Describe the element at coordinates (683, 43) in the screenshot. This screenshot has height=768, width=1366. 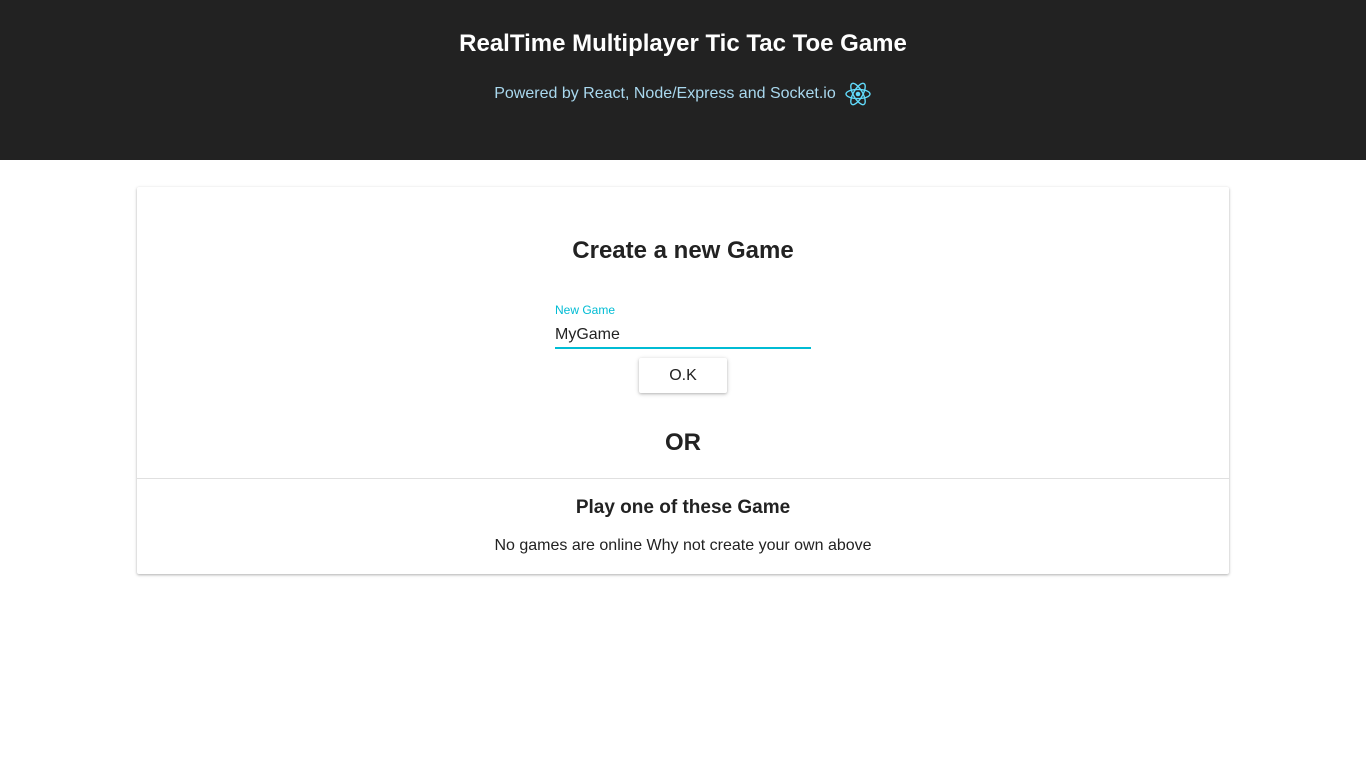
I see `app-title: RealTime Multiplayer Tic Tac Toe Game` at that location.